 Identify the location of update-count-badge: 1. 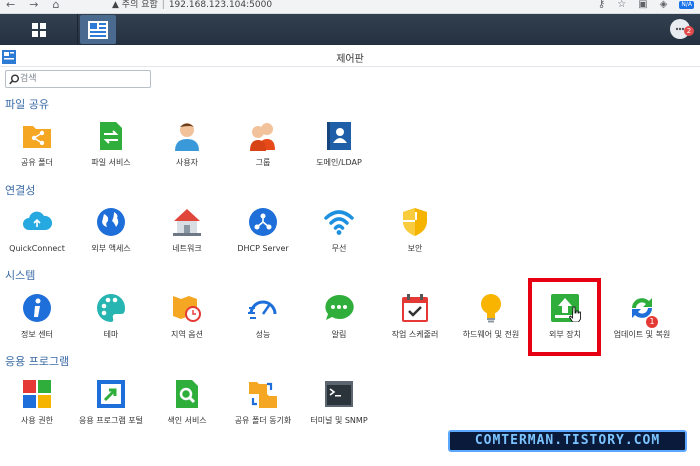
(652, 322).